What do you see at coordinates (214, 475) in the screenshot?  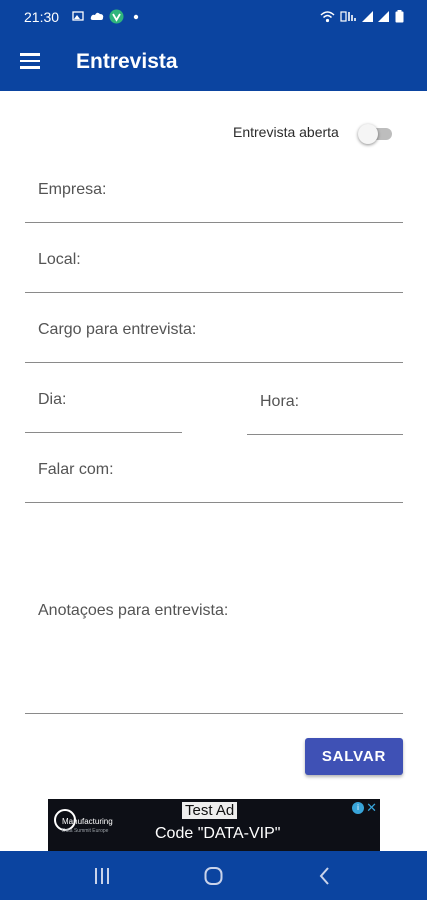 I see `falar-com-field: Falar com:` at bounding box center [214, 475].